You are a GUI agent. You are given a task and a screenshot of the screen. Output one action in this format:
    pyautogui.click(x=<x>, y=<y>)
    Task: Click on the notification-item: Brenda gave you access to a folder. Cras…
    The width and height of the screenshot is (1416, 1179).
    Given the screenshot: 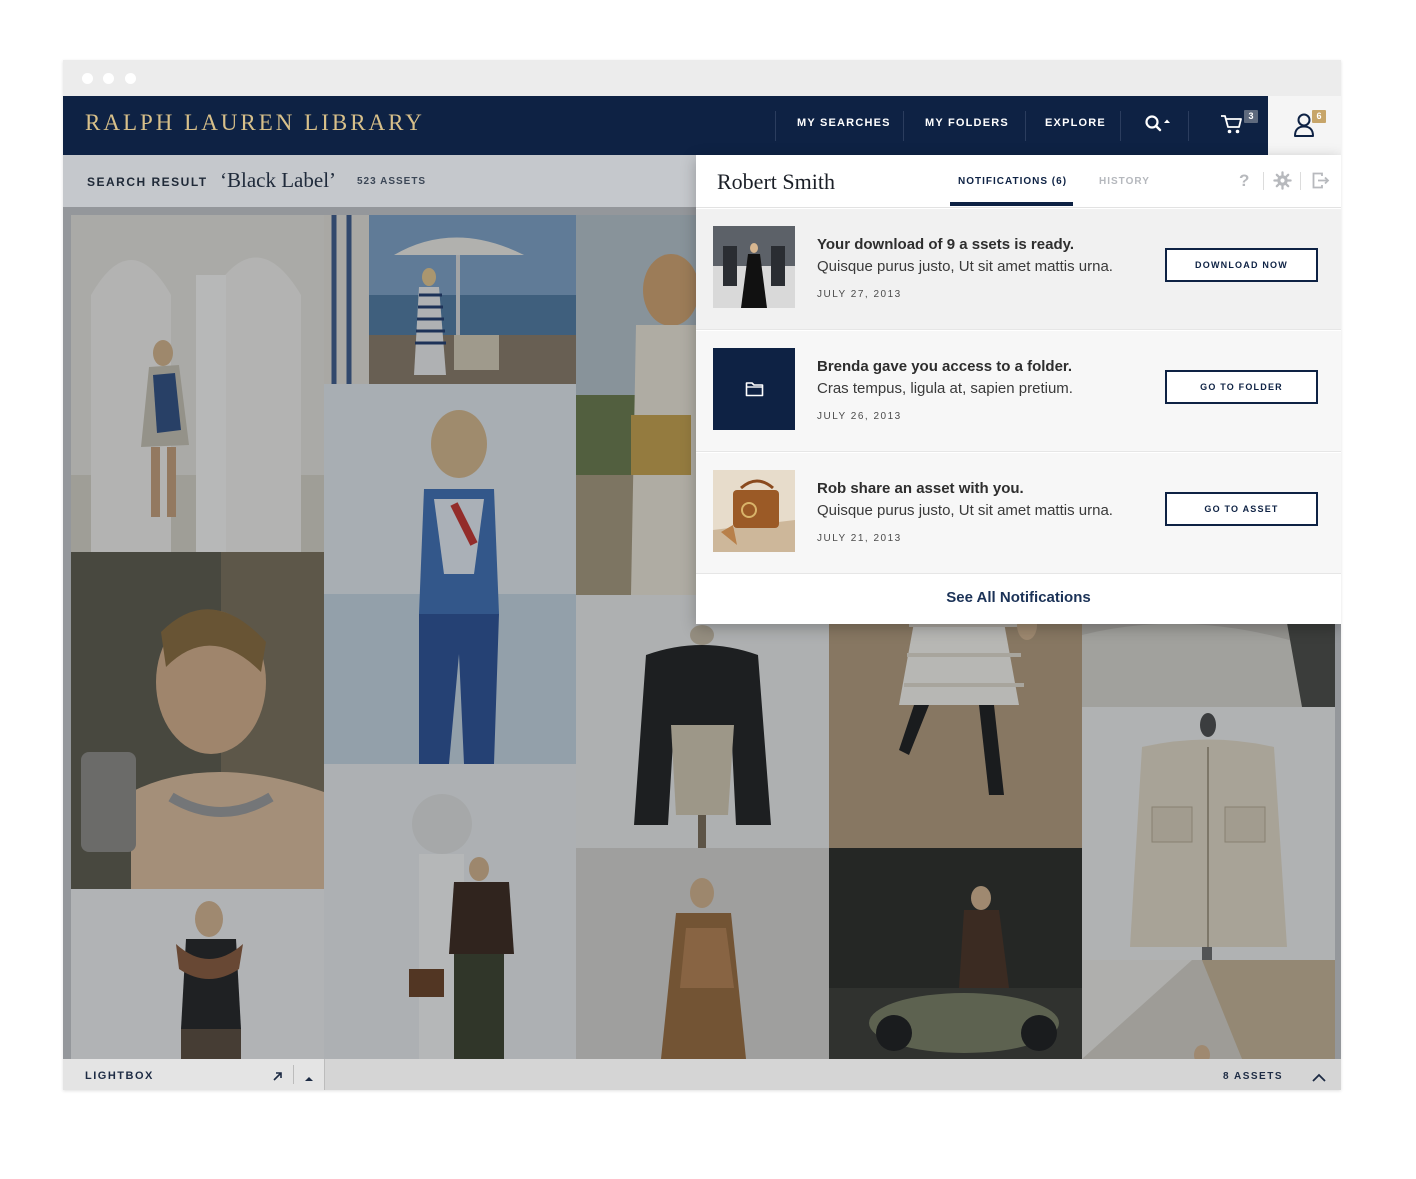 What is the action you would take?
    pyautogui.click(x=1018, y=391)
    